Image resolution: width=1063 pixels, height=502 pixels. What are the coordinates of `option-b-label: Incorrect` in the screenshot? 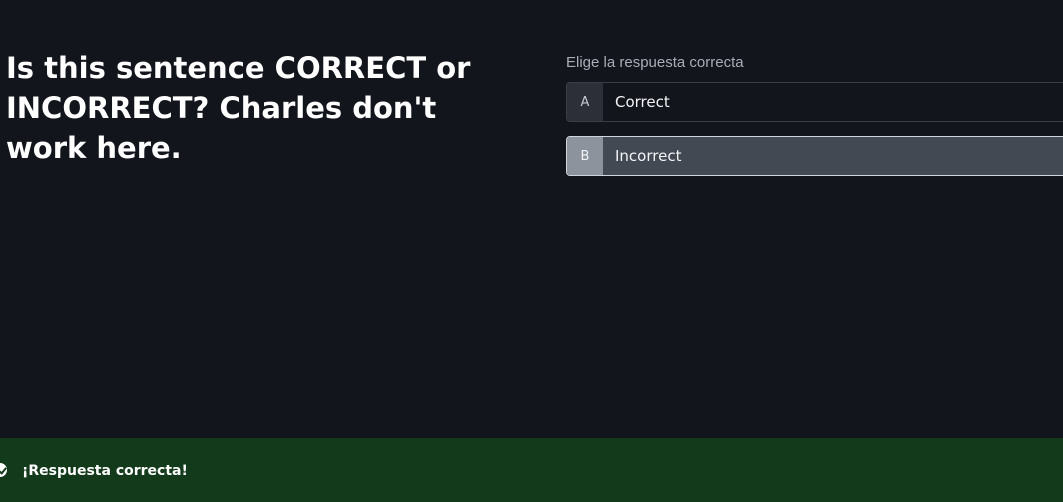 It's located at (648, 156).